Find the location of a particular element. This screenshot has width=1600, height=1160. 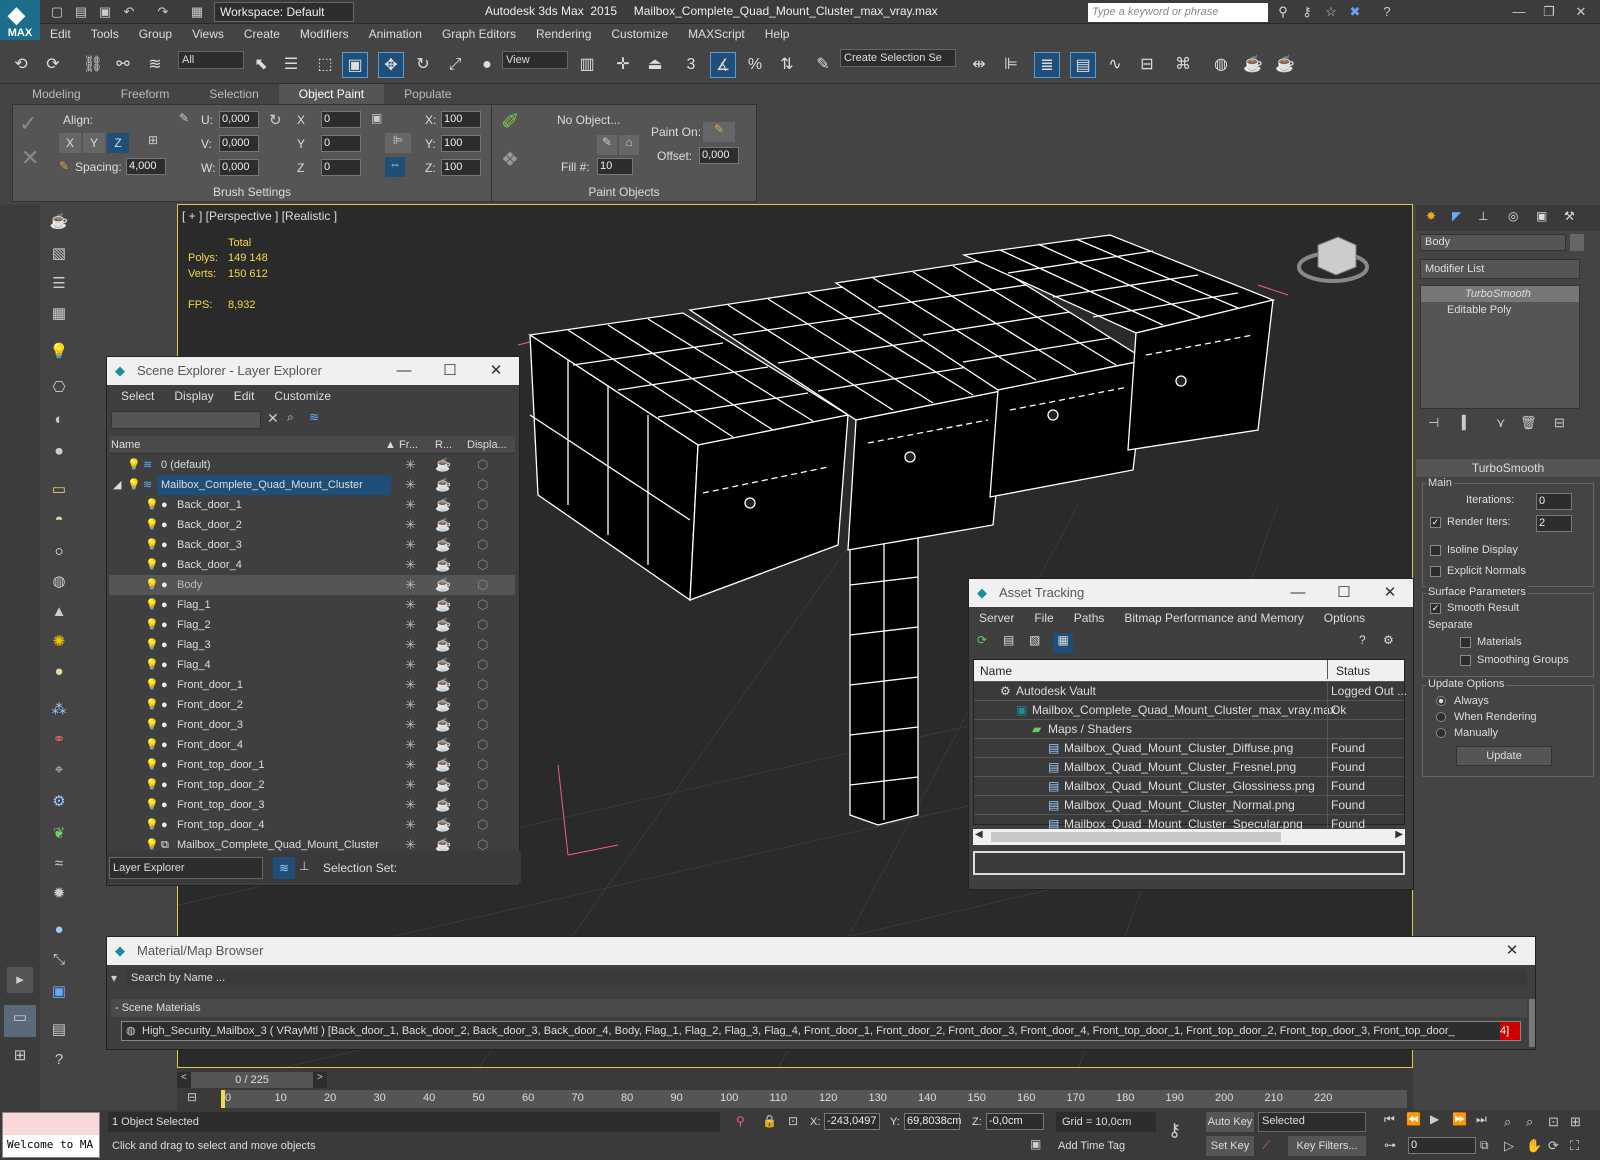

help-search-input: Type a keyword or phrase is located at coordinates (1178, 12).